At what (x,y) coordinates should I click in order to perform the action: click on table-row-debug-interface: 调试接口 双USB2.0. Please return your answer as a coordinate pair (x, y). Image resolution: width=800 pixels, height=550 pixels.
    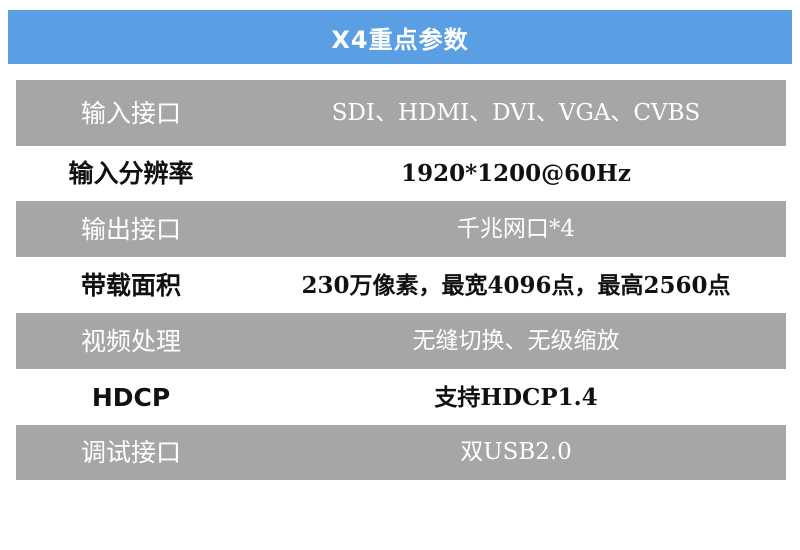
    Looking at the image, I should click on (401, 452).